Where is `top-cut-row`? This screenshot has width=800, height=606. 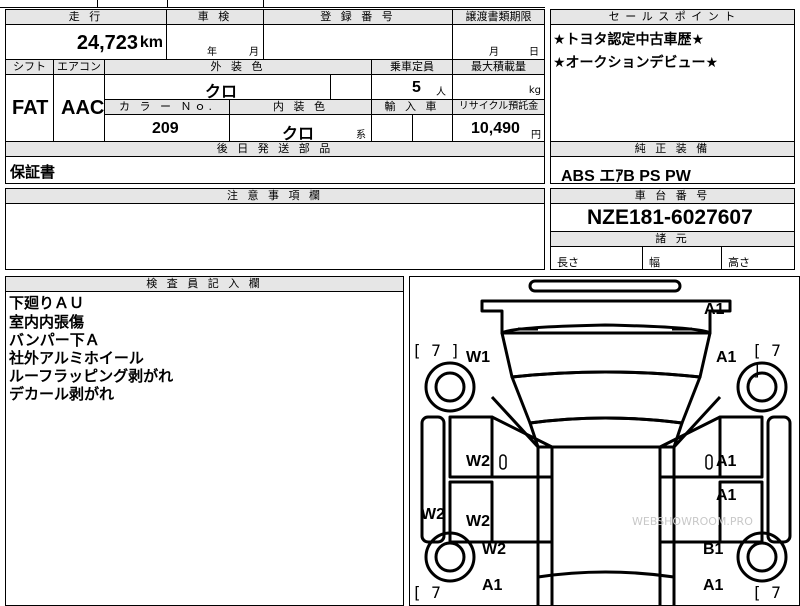
top-cut-row is located at coordinates (272, 4).